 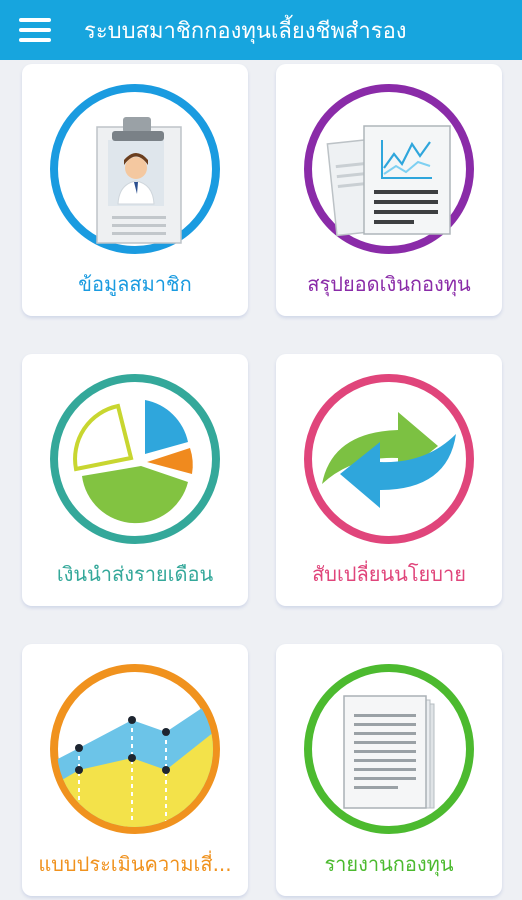 I want to click on risk-assessment-area-chart-icon, so click(x=135, y=749).